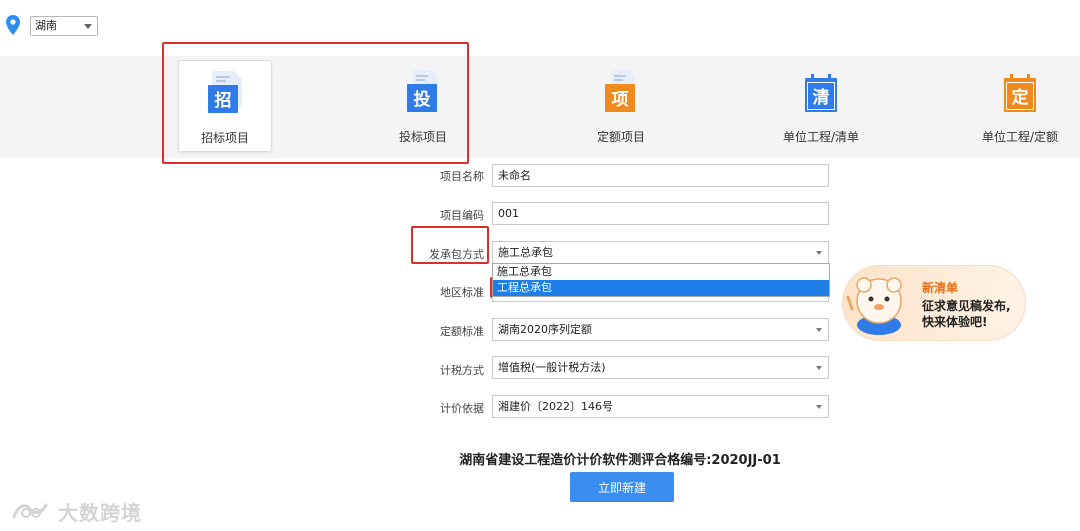  What do you see at coordinates (940, 288) in the screenshot?
I see `promo-title: 新清单` at bounding box center [940, 288].